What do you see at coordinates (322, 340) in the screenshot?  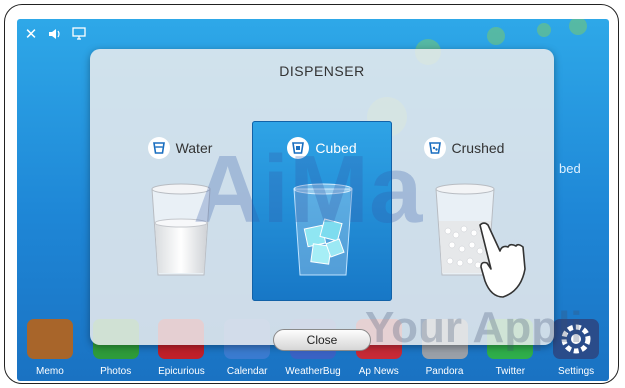 I see `close-button: Close` at bounding box center [322, 340].